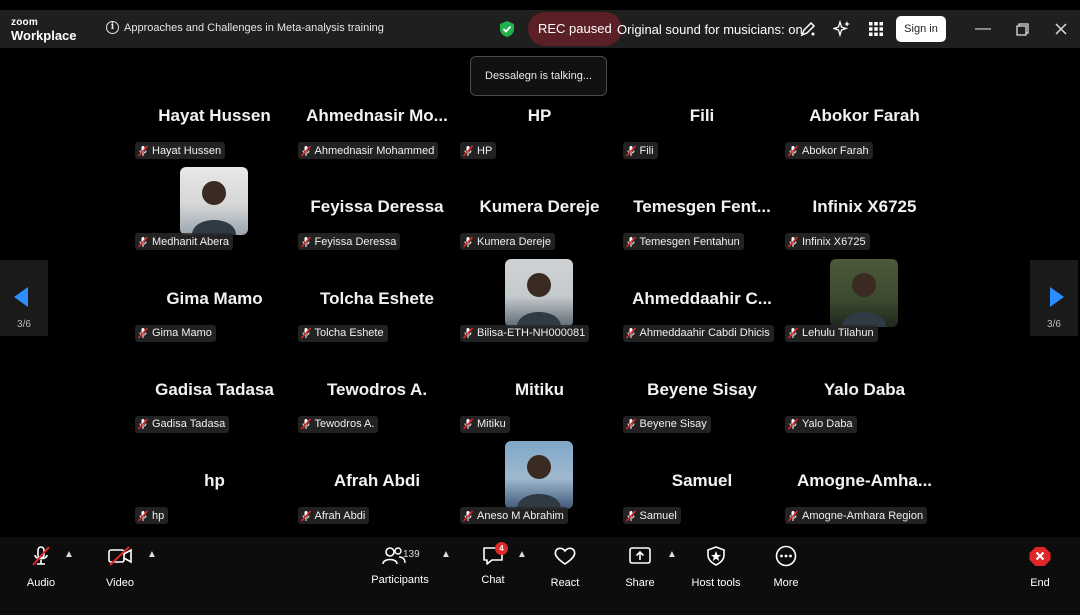 The image size is (1080, 615). What do you see at coordinates (41, 568) in the screenshot?
I see `audio-button: Audio` at bounding box center [41, 568].